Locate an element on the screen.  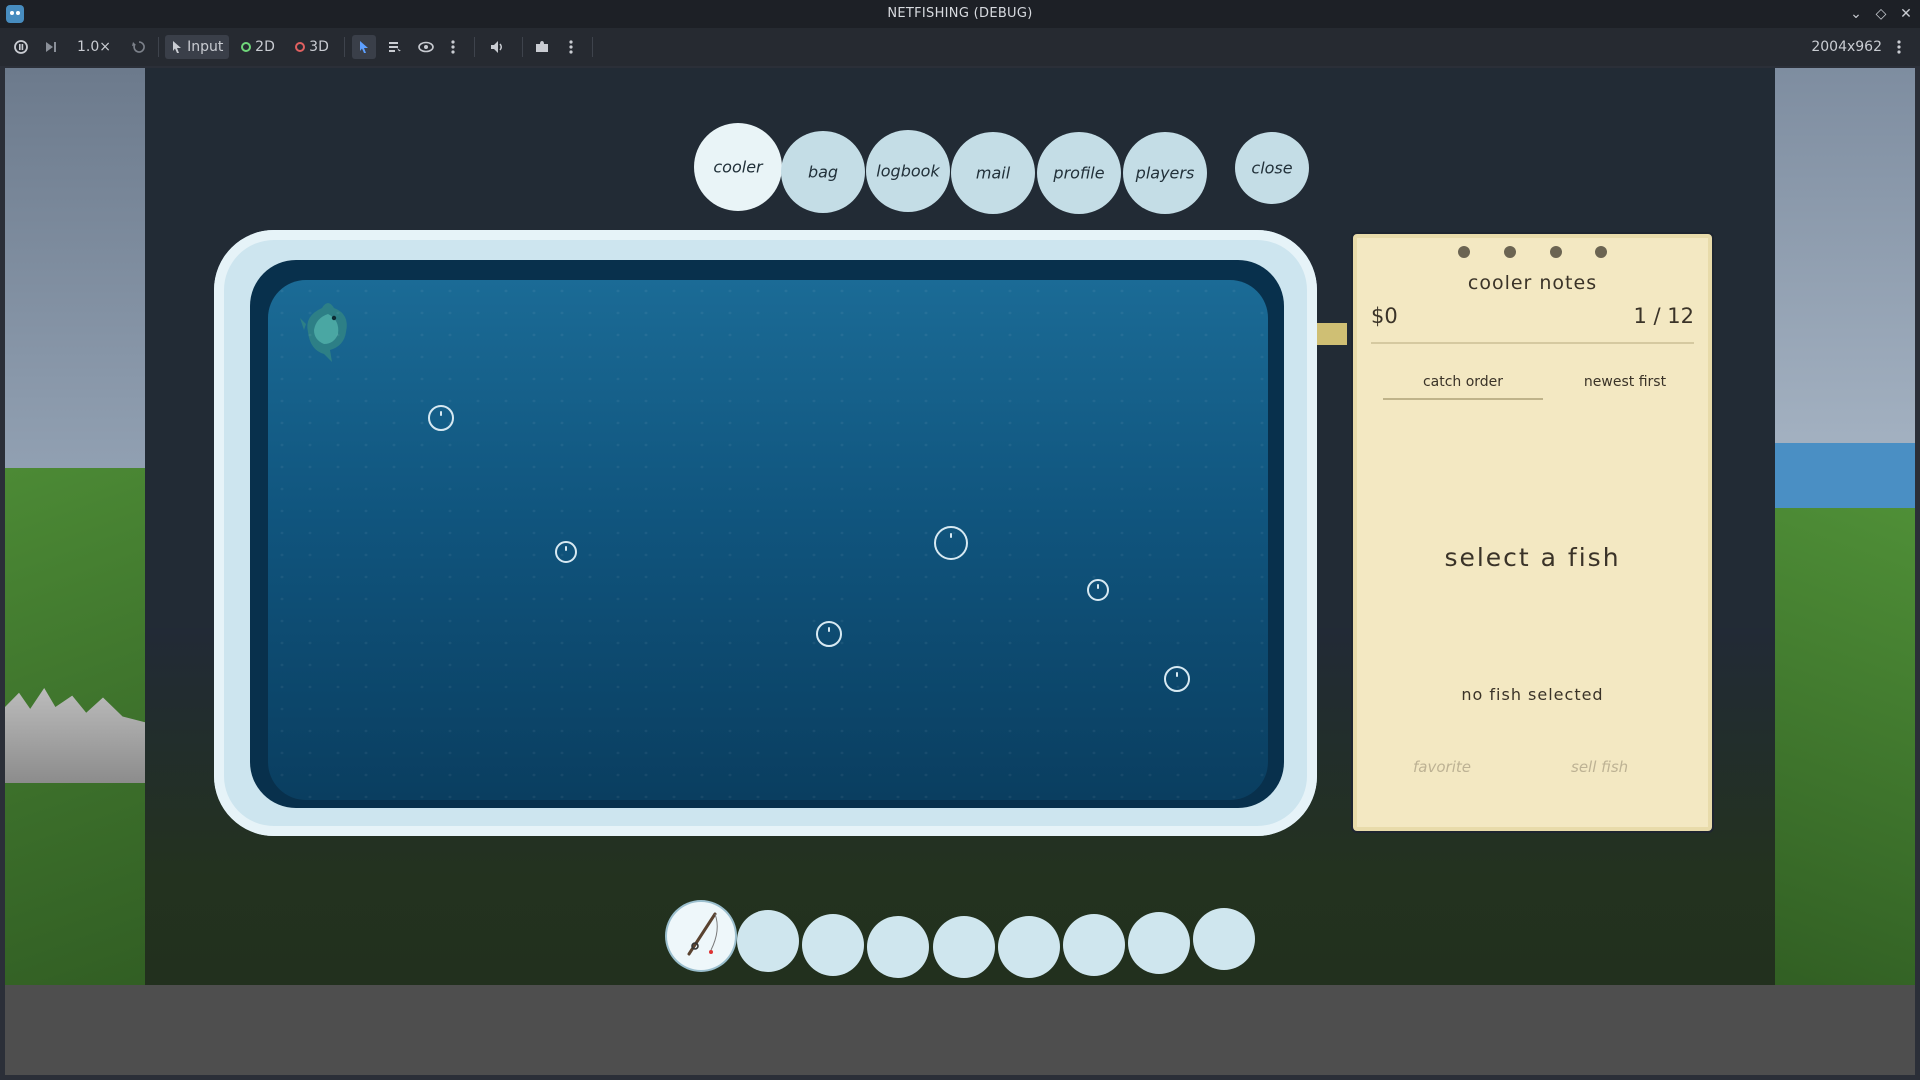
next-frame-button is located at coordinates (51, 47).